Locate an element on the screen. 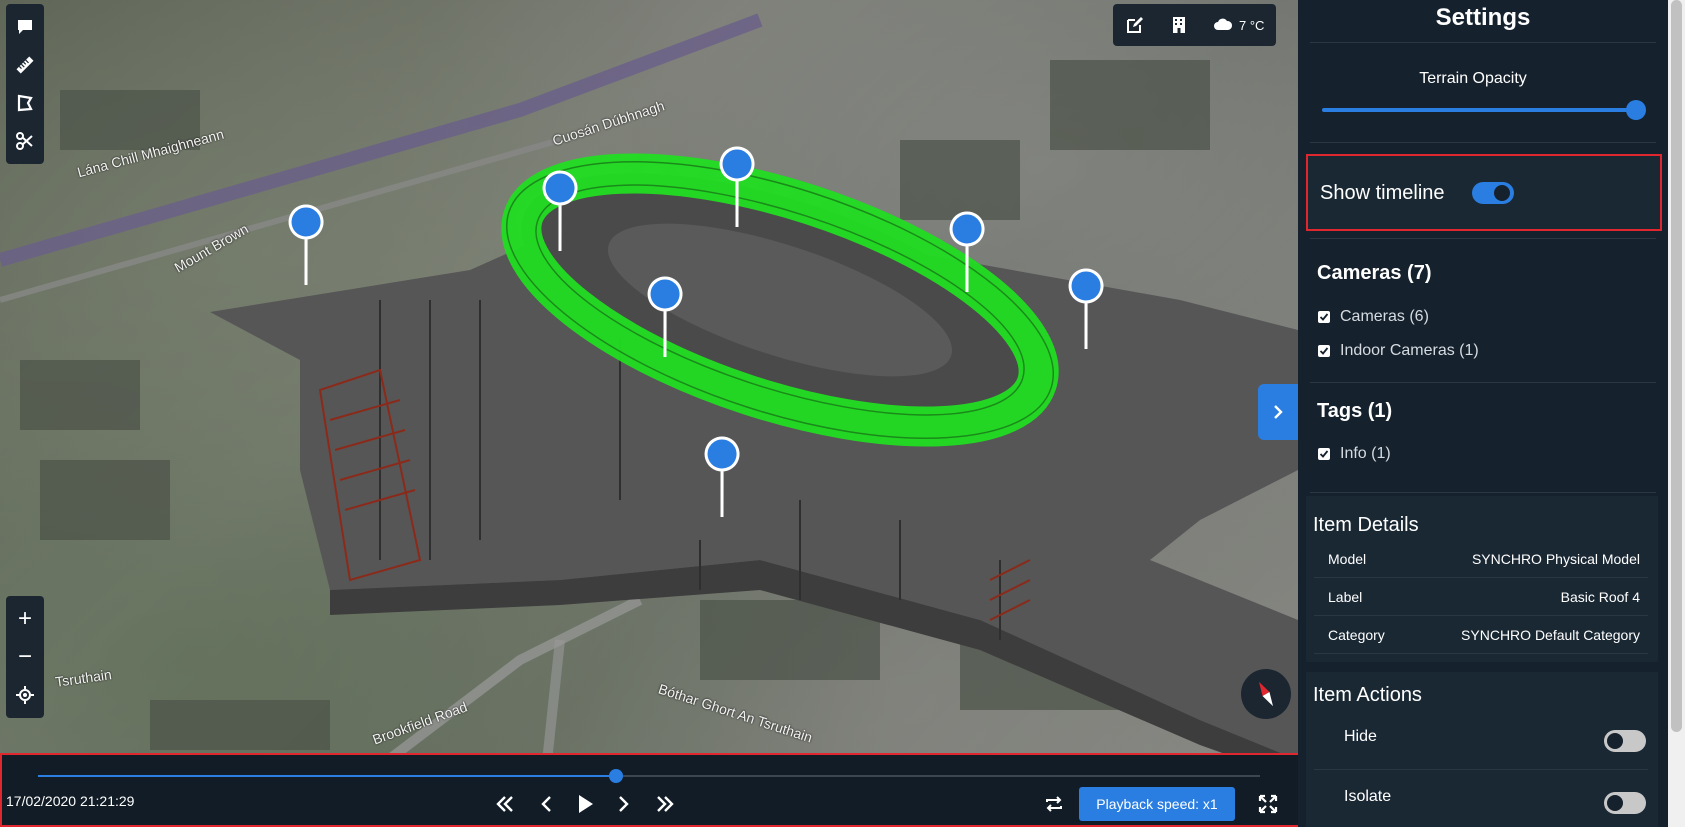 Image resolution: width=1685 pixels, height=827 pixels. measure-toolbar is located at coordinates (25, 84).